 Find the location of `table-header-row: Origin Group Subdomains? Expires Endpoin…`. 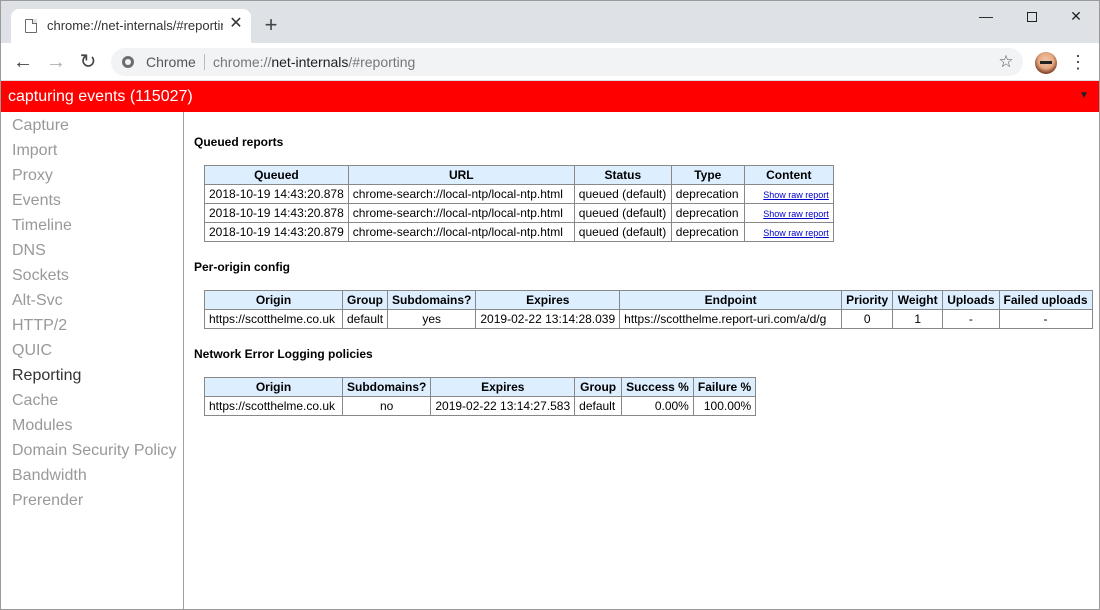

table-header-row: Origin Group Subdomains? Expires Endpoin… is located at coordinates (648, 300).